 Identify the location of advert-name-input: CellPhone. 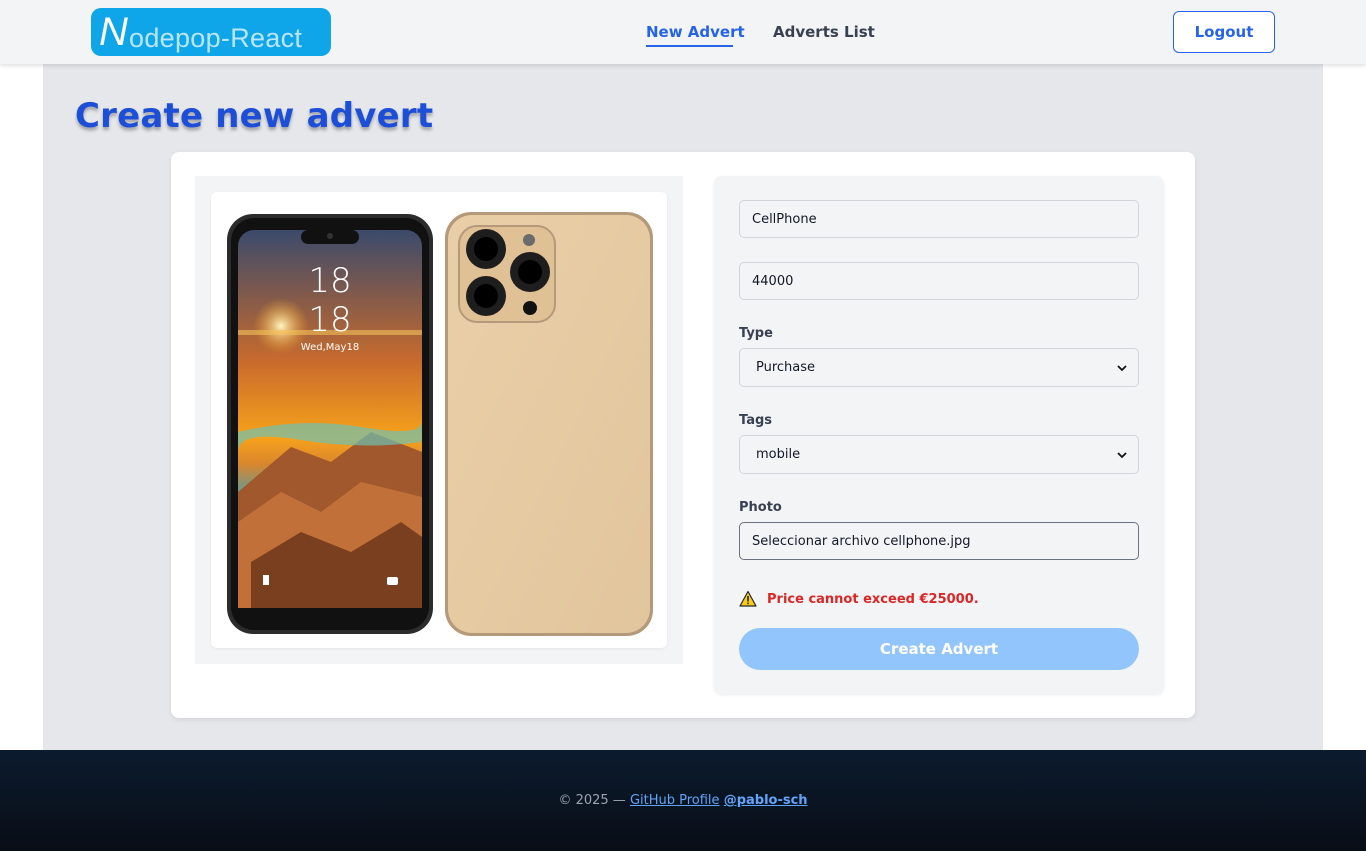
(939, 219).